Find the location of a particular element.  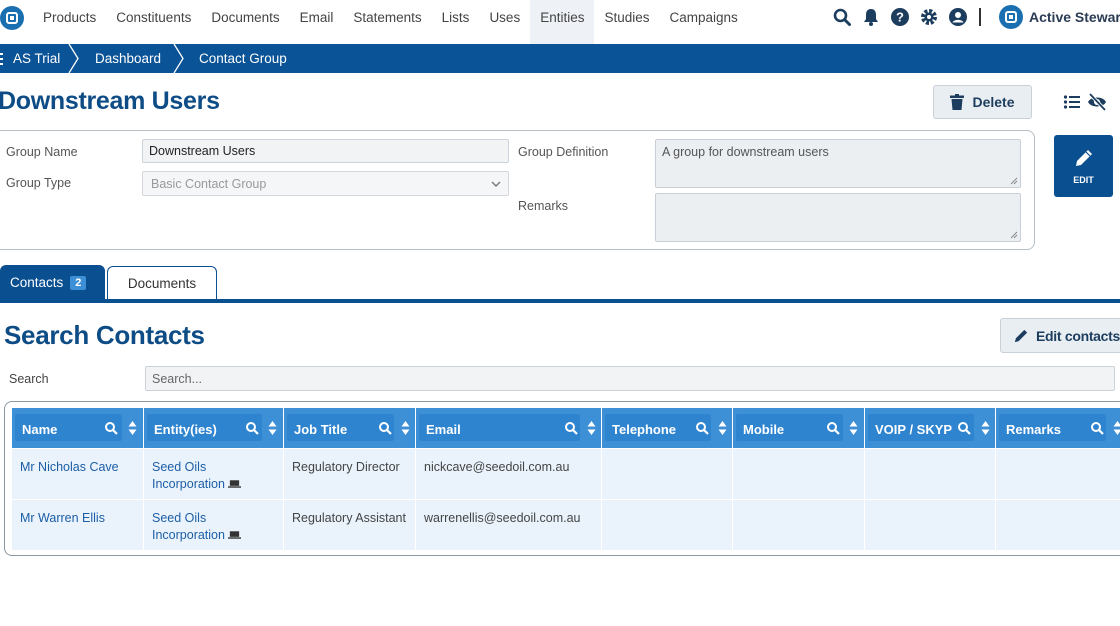

help-icon: ? is located at coordinates (900, 17).